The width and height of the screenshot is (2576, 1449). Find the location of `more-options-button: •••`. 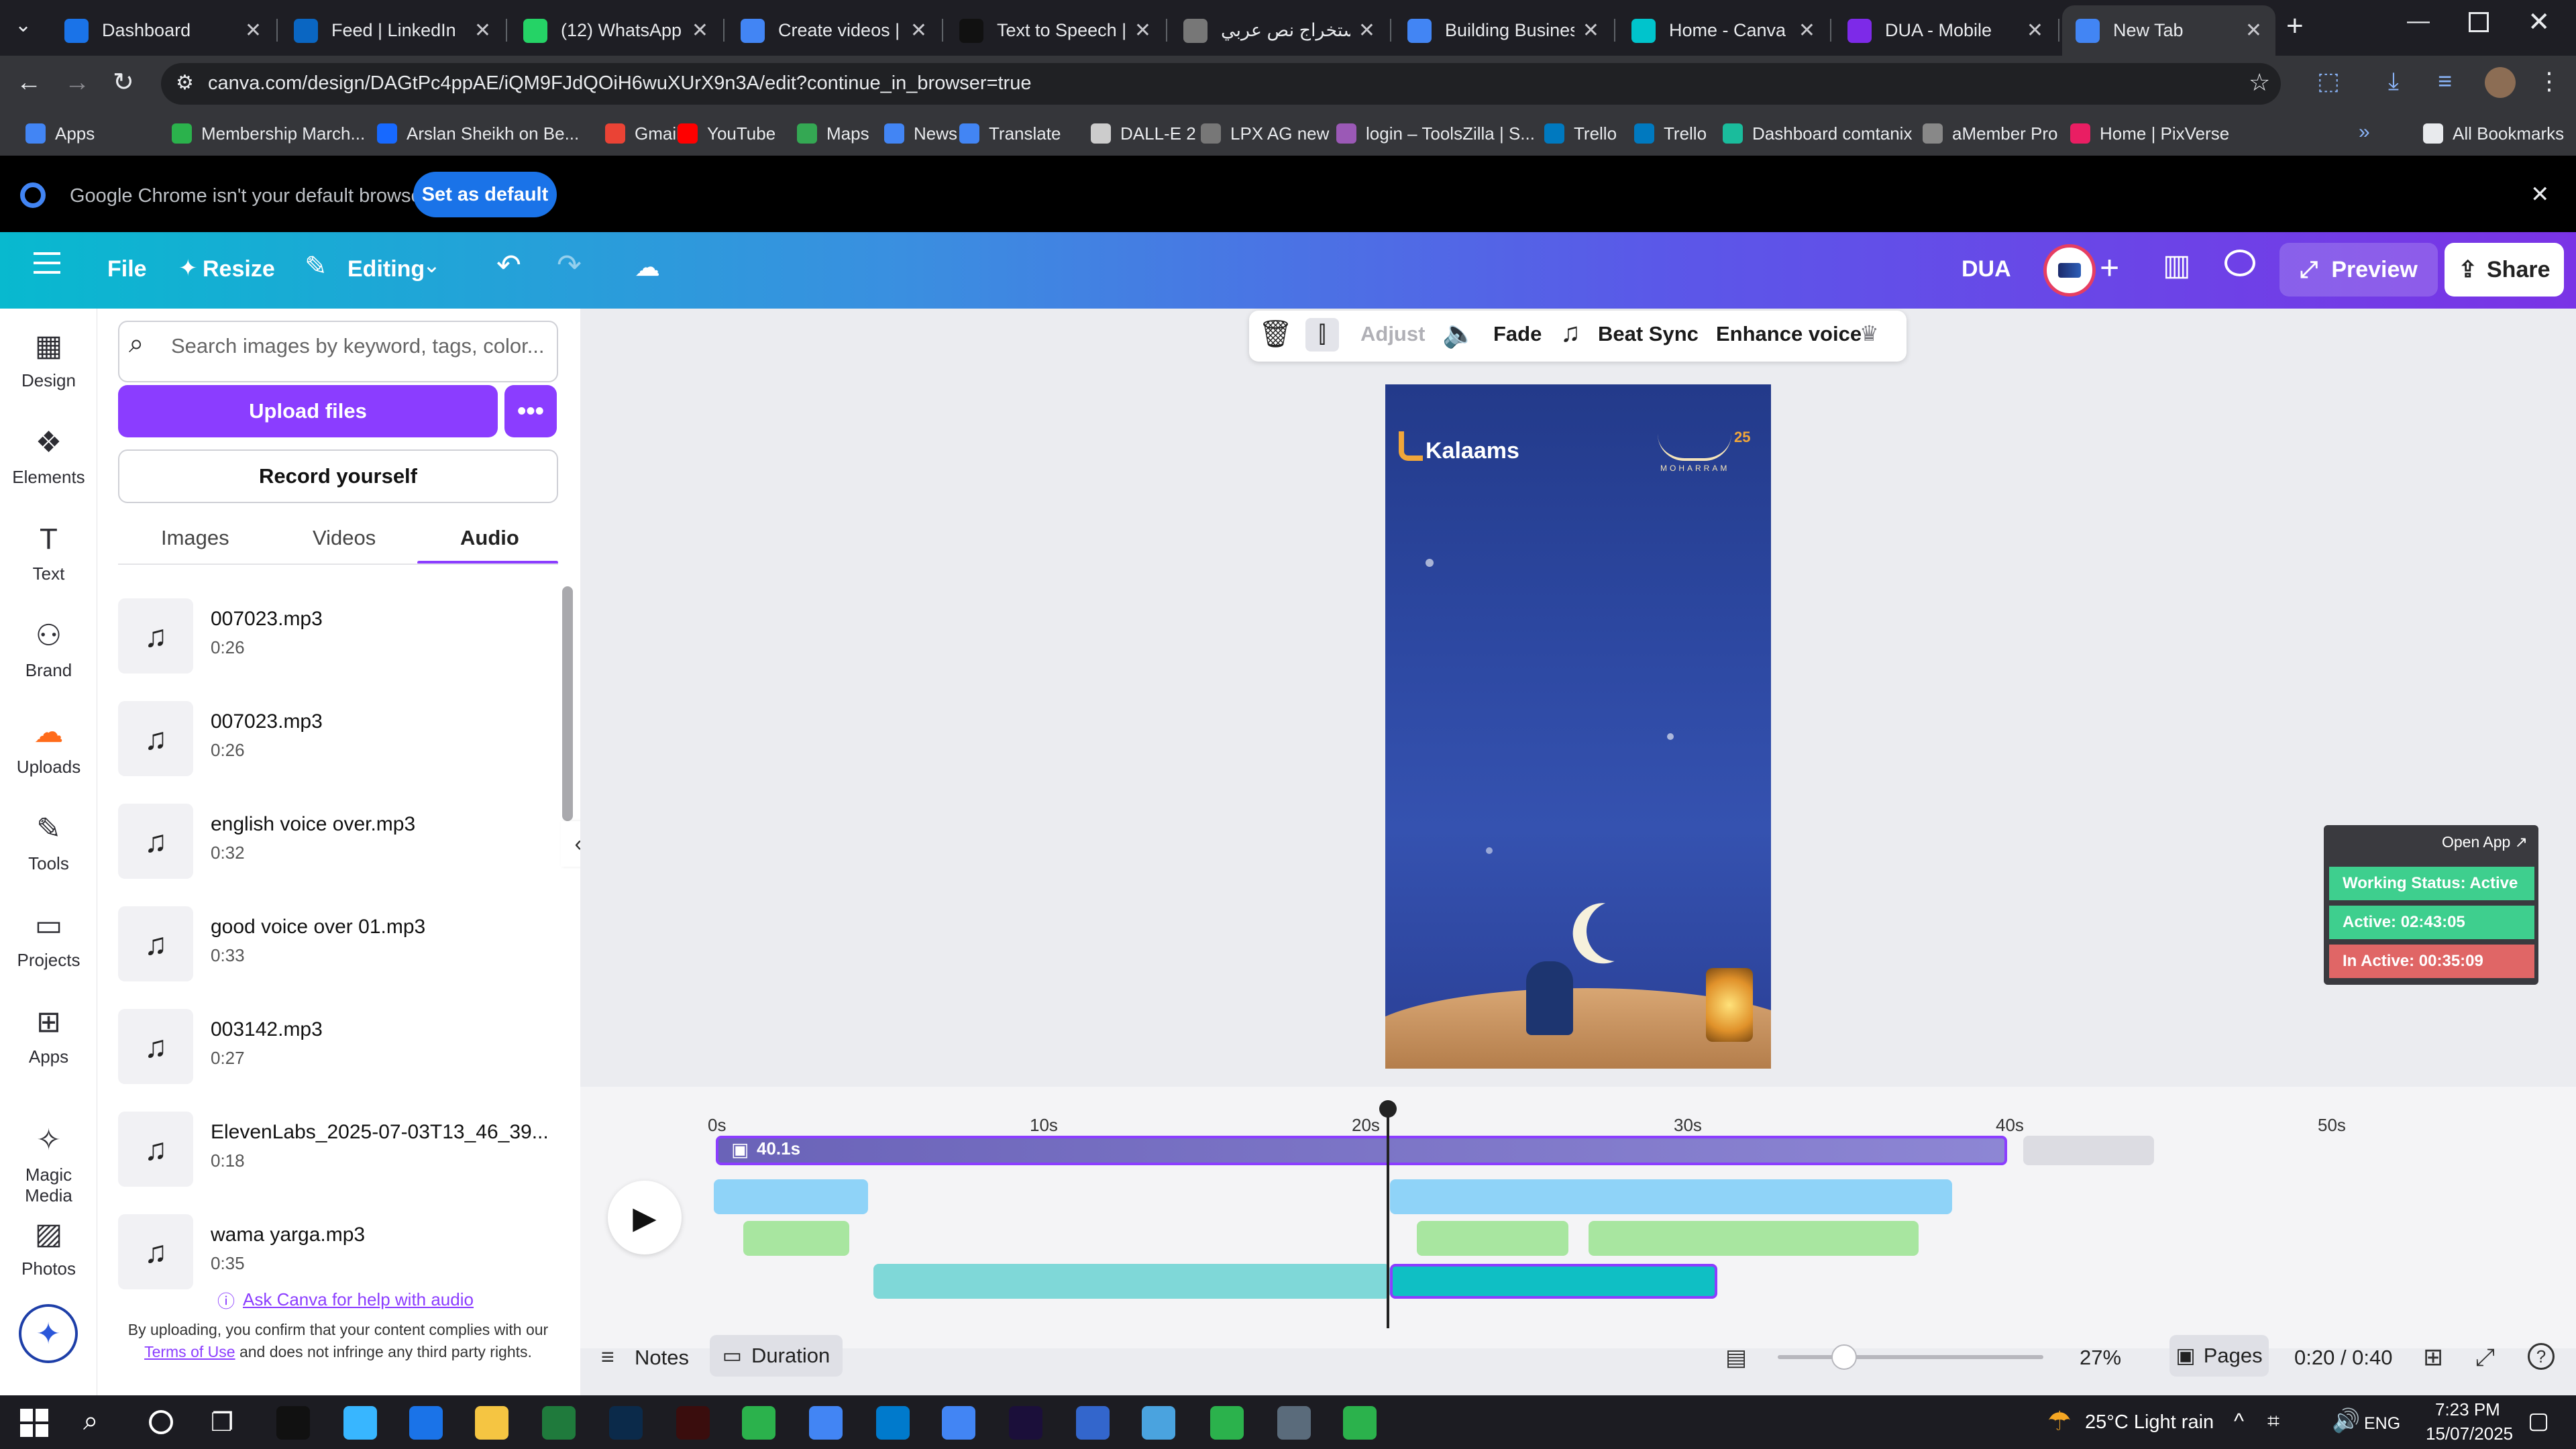

more-options-button: ••• is located at coordinates (530, 411).